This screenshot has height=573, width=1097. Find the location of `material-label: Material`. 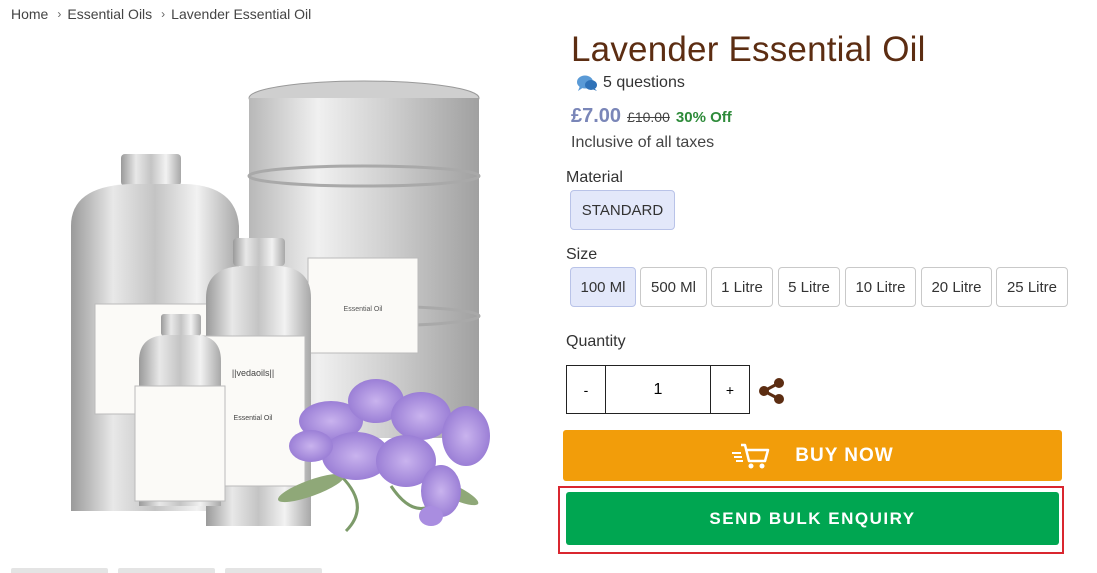

material-label: Material is located at coordinates (594, 177).